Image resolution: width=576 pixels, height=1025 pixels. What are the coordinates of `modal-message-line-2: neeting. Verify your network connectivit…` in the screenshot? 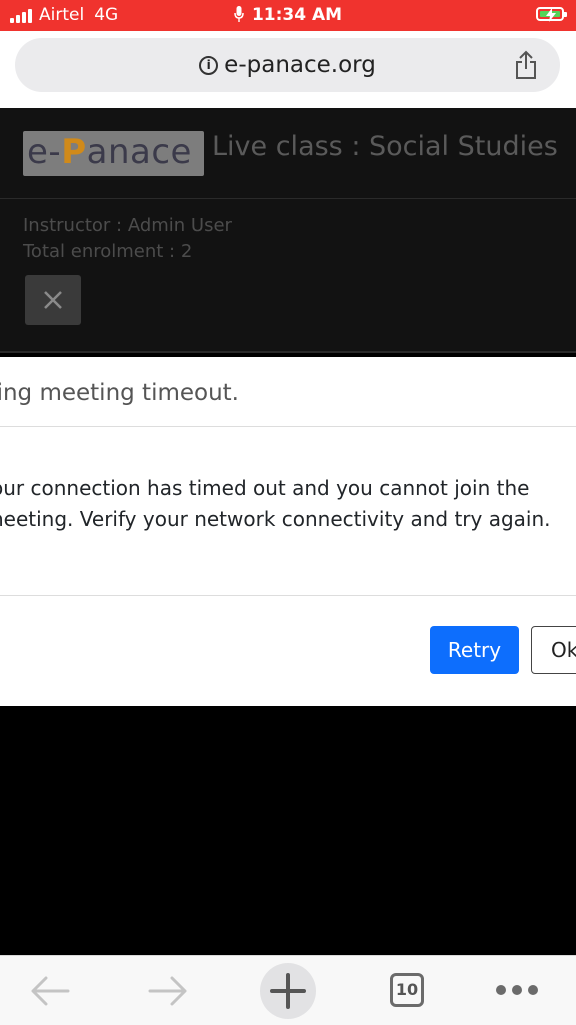 It's located at (275, 519).